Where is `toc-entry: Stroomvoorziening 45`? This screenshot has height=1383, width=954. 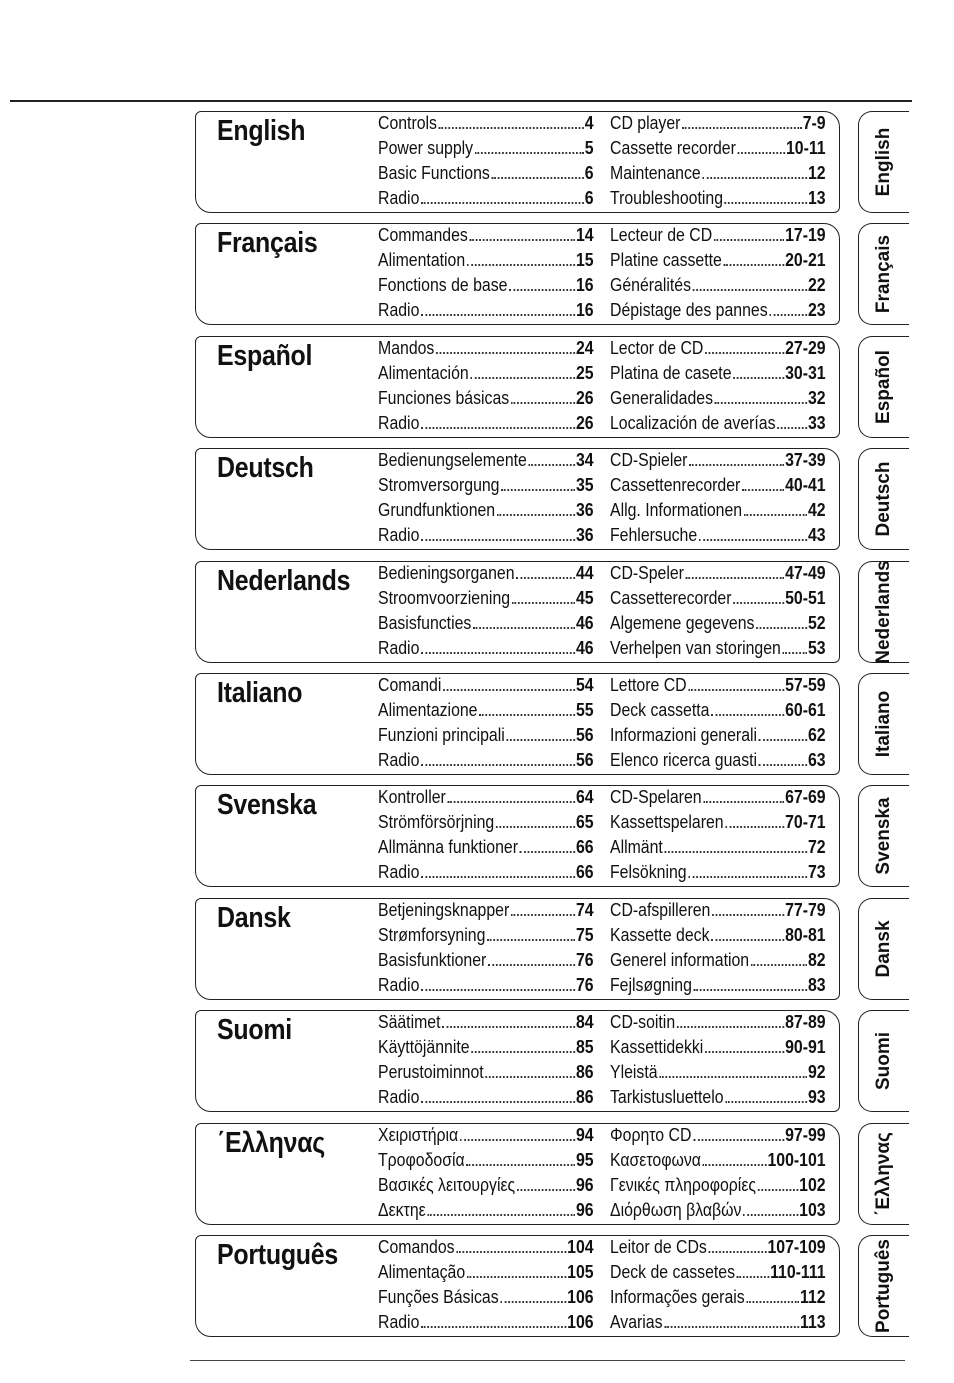 toc-entry: Stroomvoorziening 45 is located at coordinates (486, 600).